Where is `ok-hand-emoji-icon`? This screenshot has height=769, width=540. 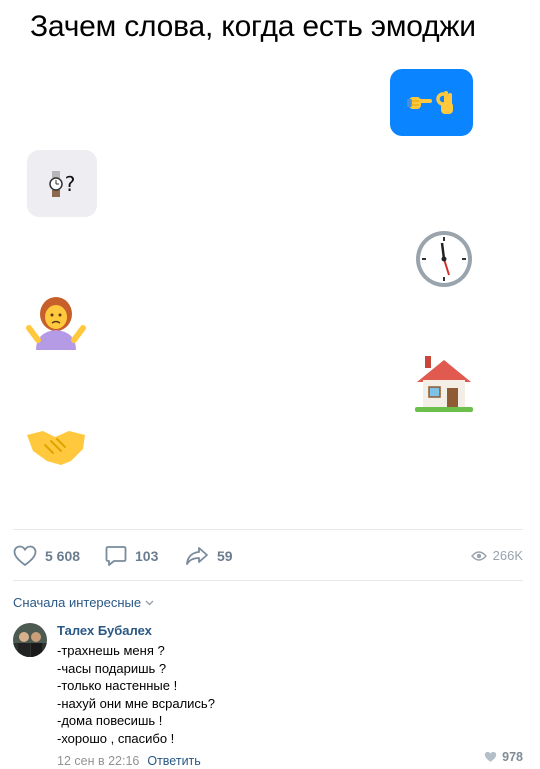 ok-hand-emoji-icon is located at coordinates (444, 102).